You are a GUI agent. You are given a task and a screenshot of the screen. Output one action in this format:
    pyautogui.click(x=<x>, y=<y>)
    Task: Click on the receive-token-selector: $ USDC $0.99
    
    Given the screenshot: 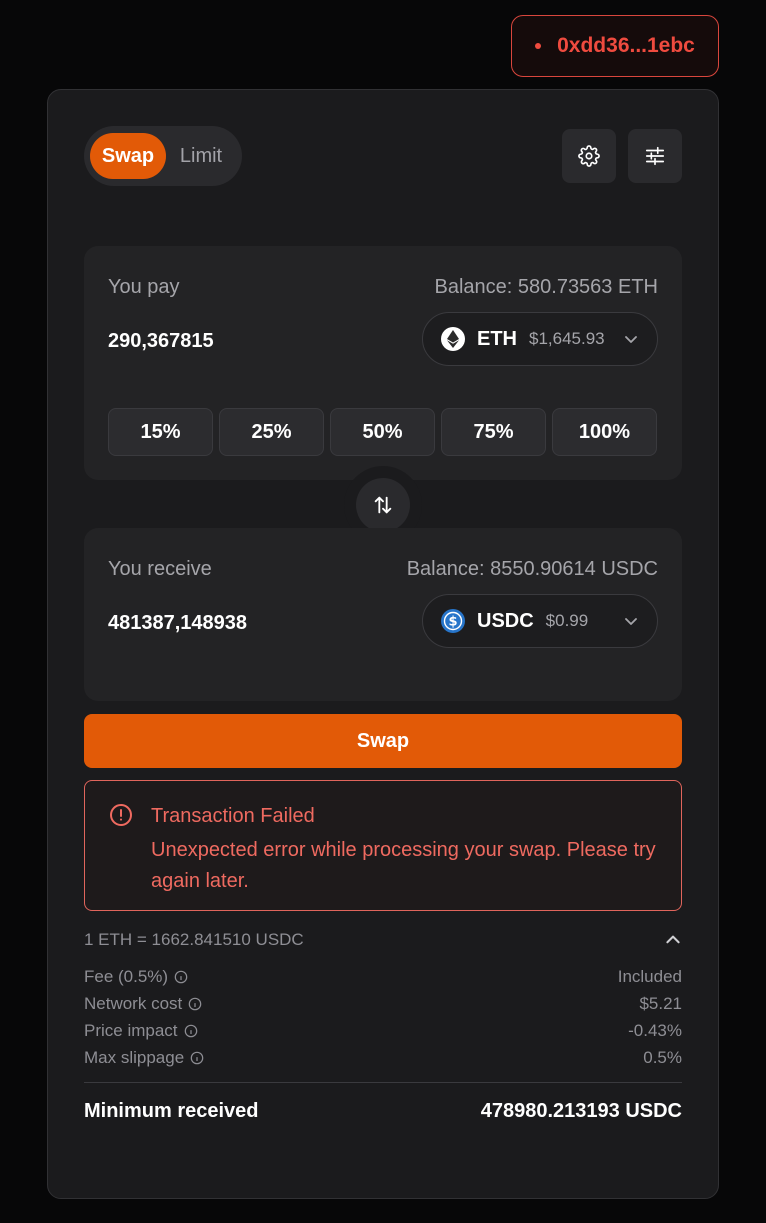 What is the action you would take?
    pyautogui.click(x=540, y=621)
    